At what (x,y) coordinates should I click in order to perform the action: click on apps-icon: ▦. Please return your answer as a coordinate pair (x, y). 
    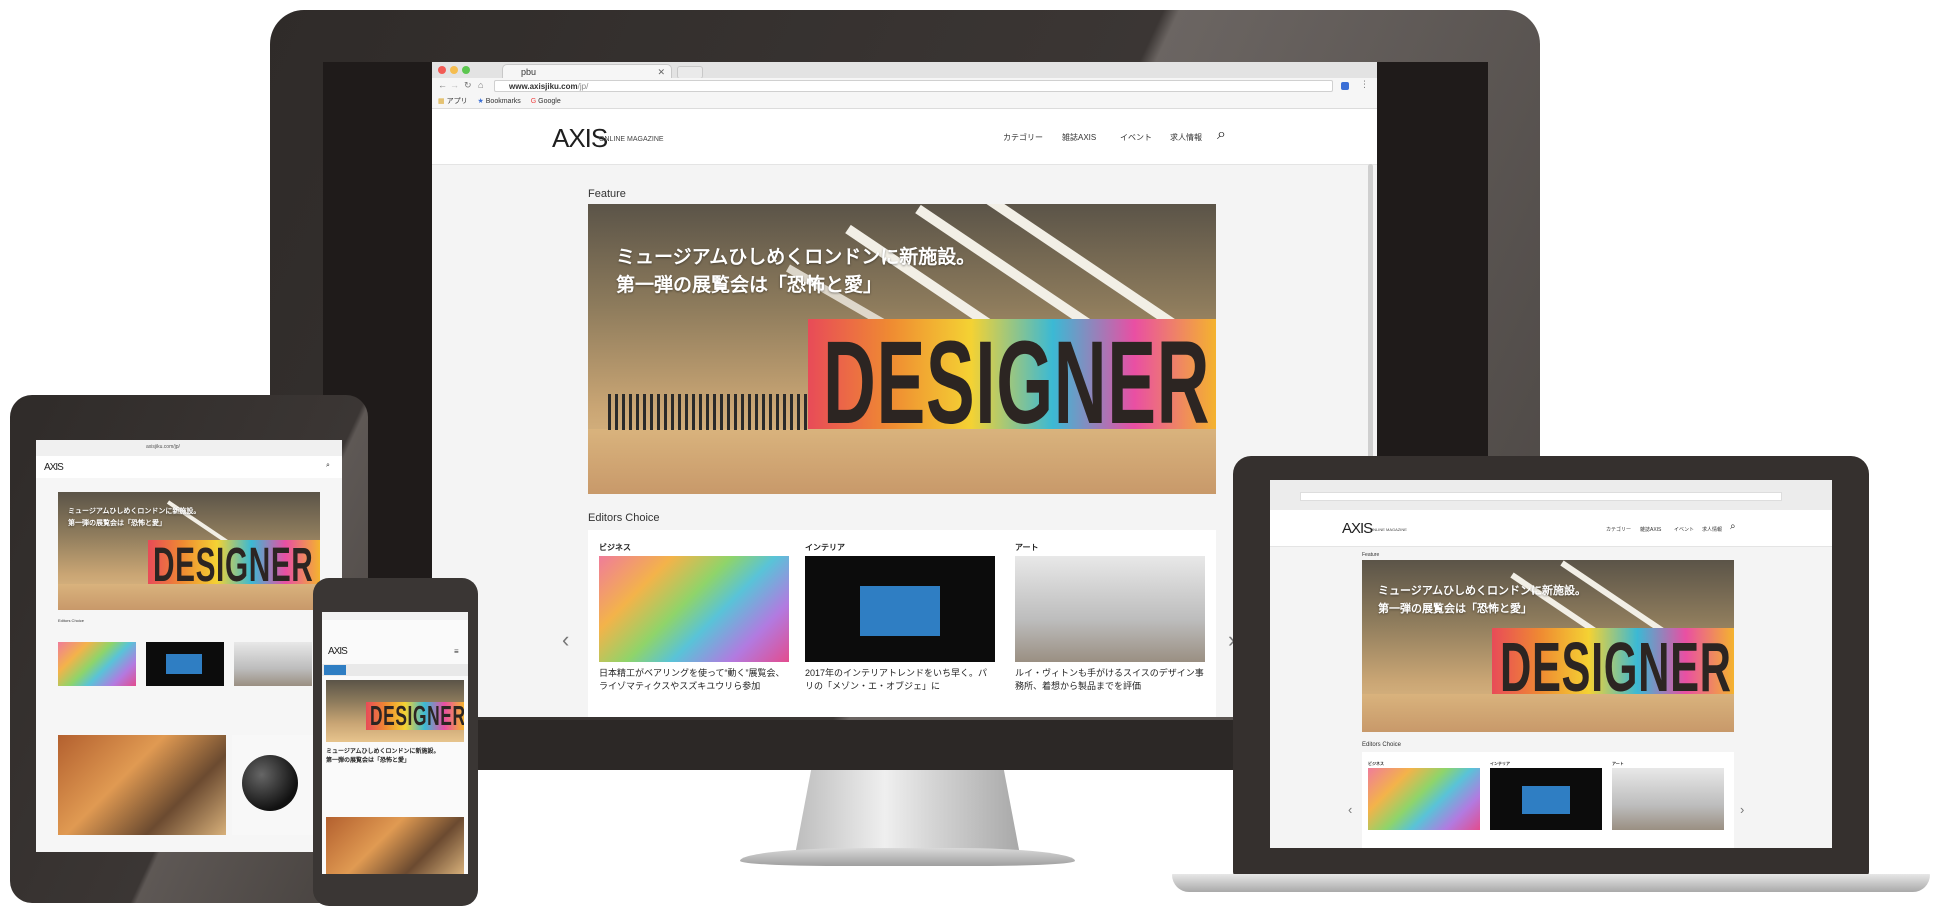
    Looking at the image, I should click on (441, 101).